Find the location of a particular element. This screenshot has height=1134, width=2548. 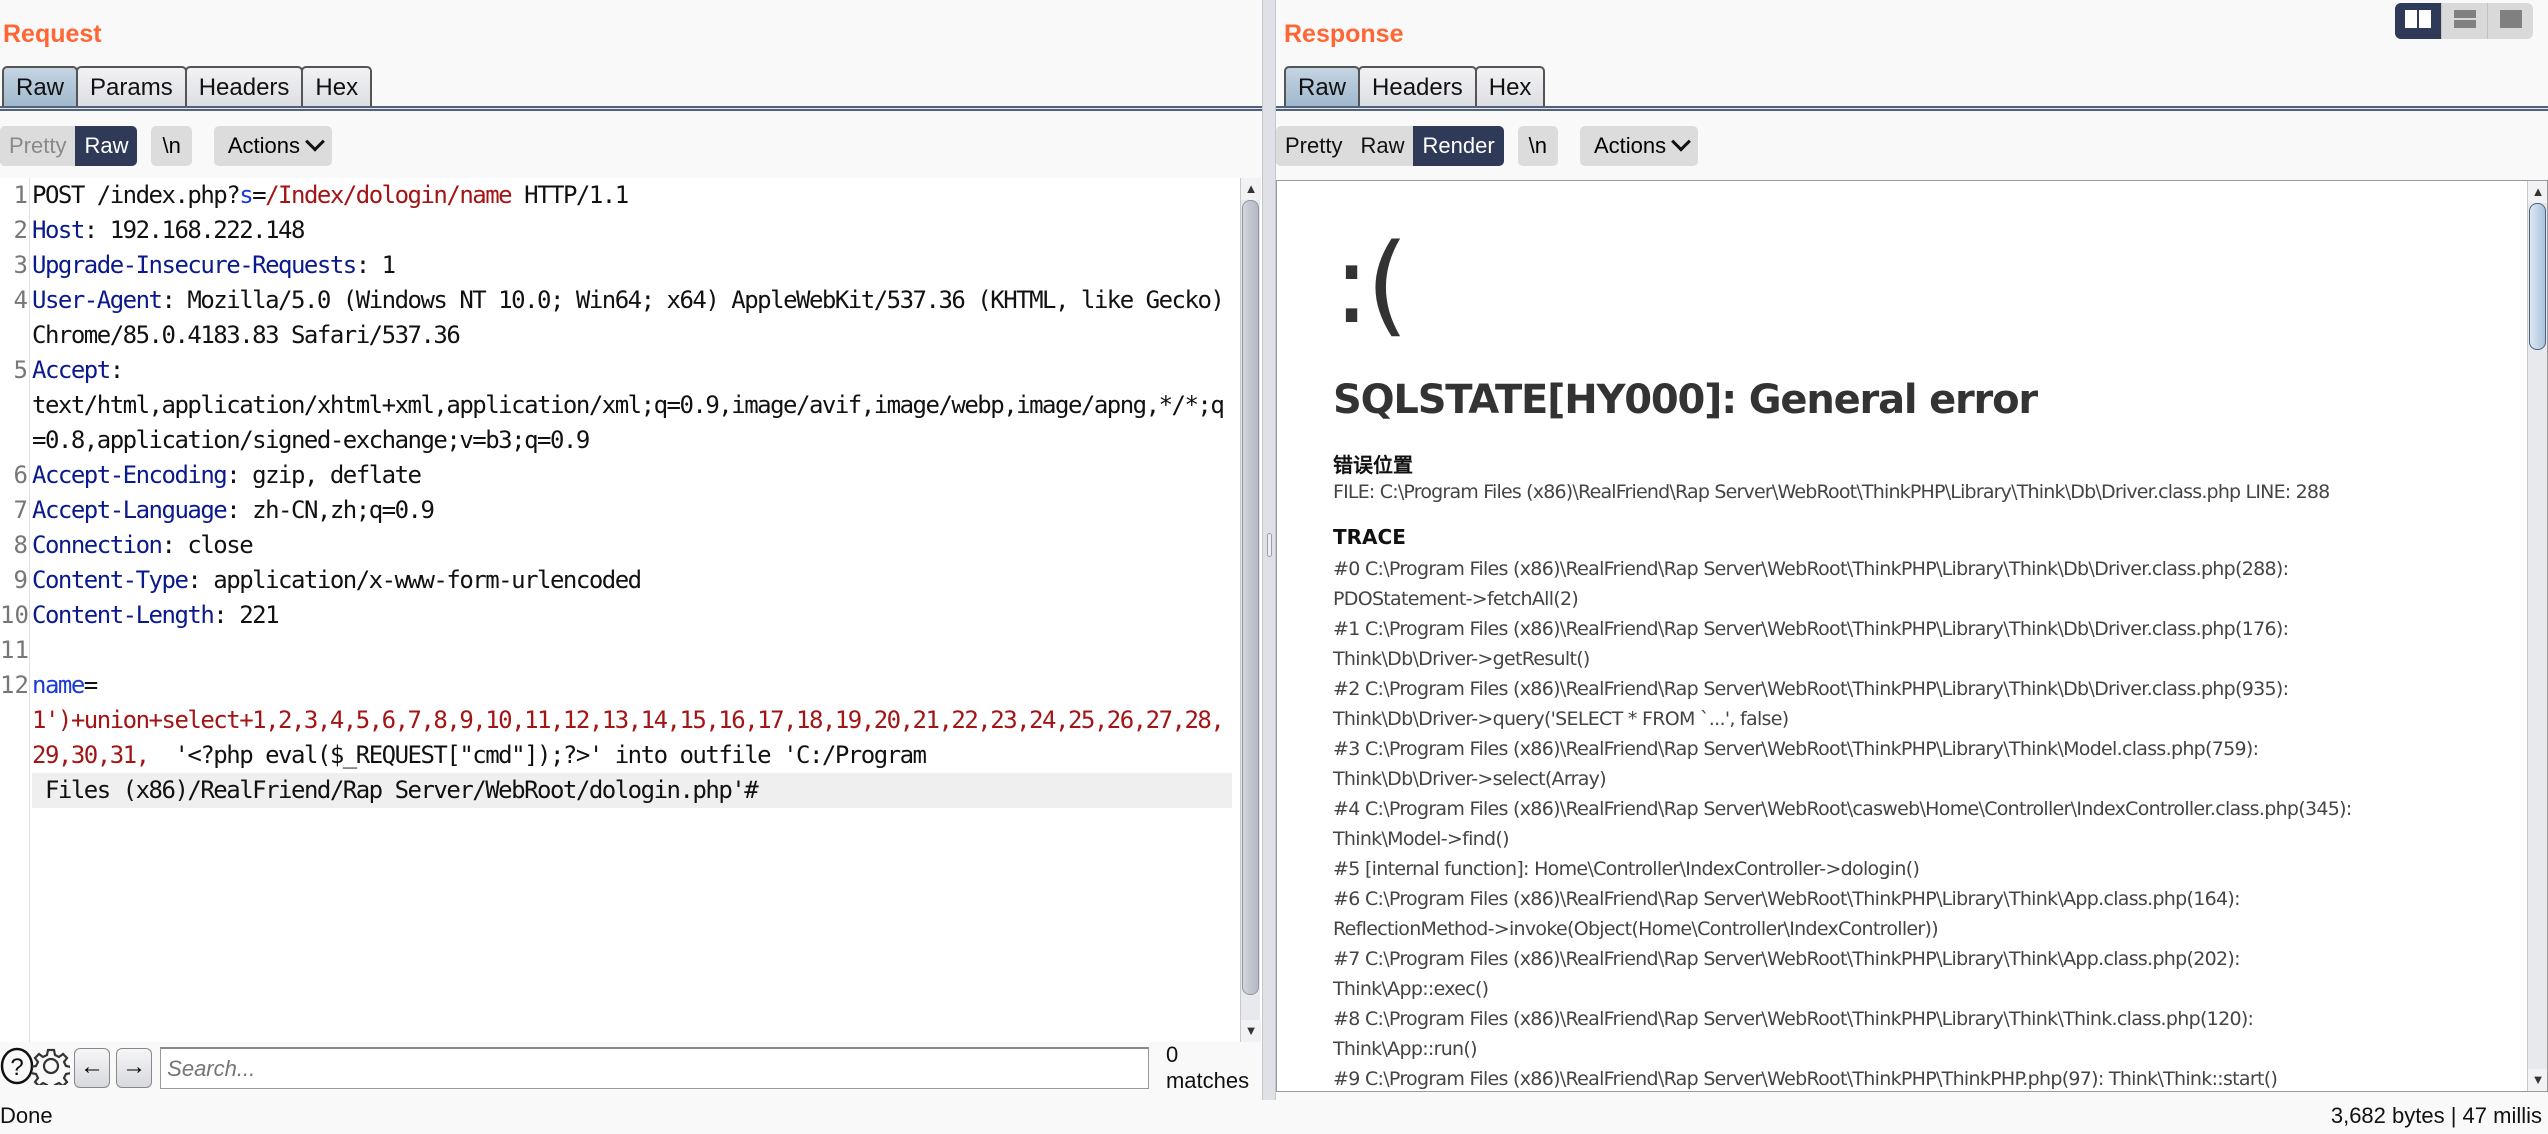

param-name: name is located at coordinates (58, 685).